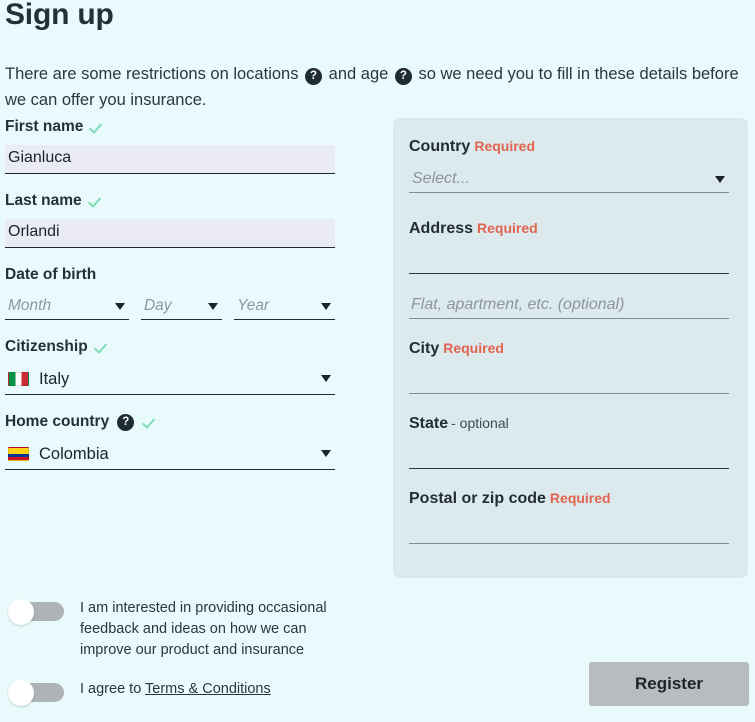 The width and height of the screenshot is (755, 722). I want to click on postal-code-label-row: Postal or zip code Required, so click(570, 498).